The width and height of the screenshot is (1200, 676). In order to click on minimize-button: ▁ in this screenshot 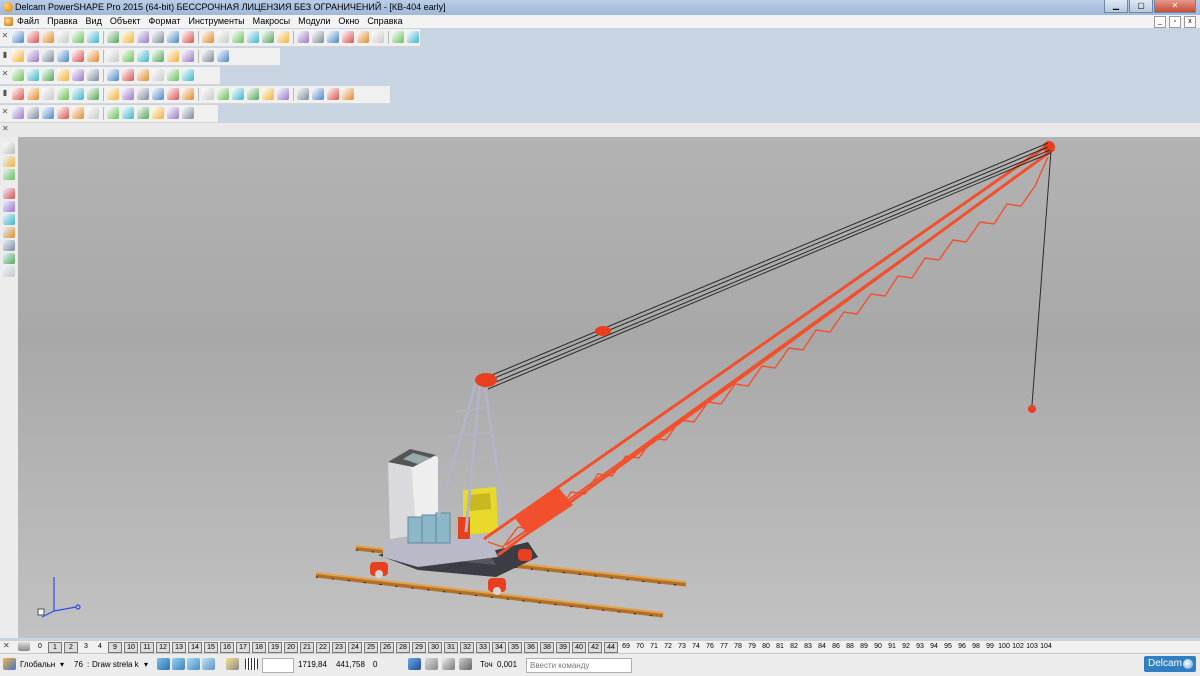, I will do `click(1116, 6)`.